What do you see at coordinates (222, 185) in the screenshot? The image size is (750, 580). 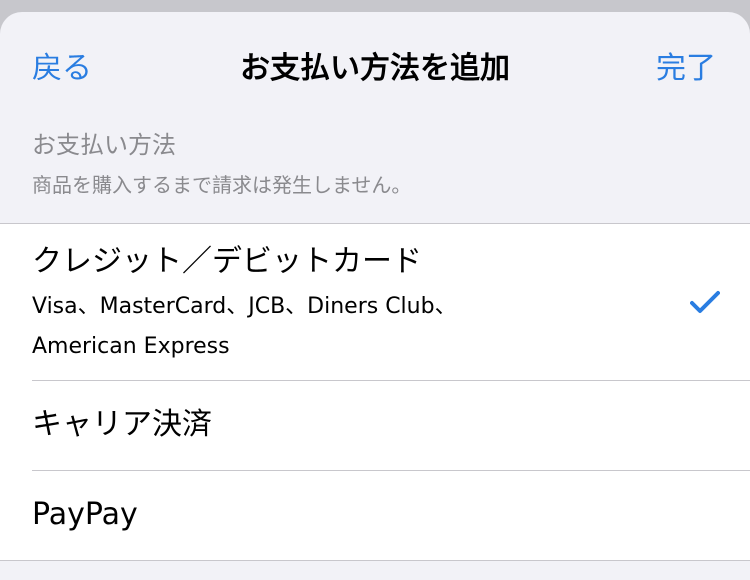 I see `section-subtitle: 商品を購入するまで請求は発生しません。` at bounding box center [222, 185].